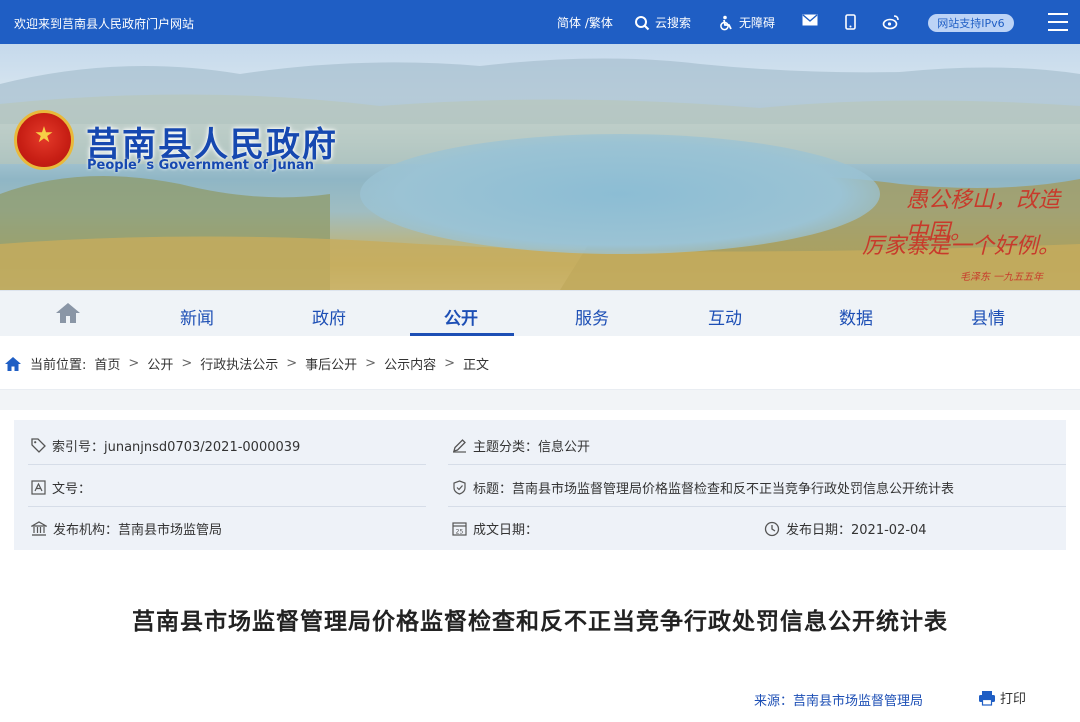 This screenshot has width=1080, height=722. What do you see at coordinates (1002, 277) in the screenshot?
I see `calligraphy-signature: 毛泽东 一九五五年` at bounding box center [1002, 277].